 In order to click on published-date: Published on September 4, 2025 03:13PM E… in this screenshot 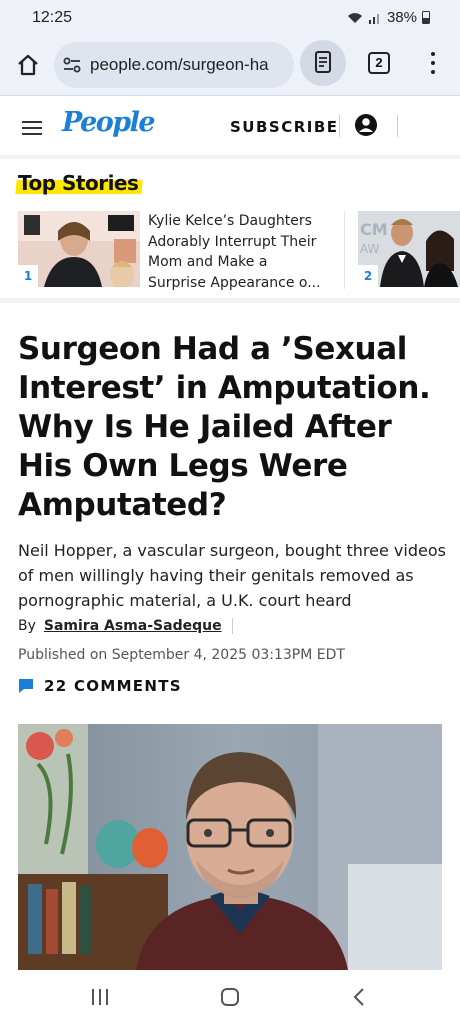, I will do `click(181, 655)`.